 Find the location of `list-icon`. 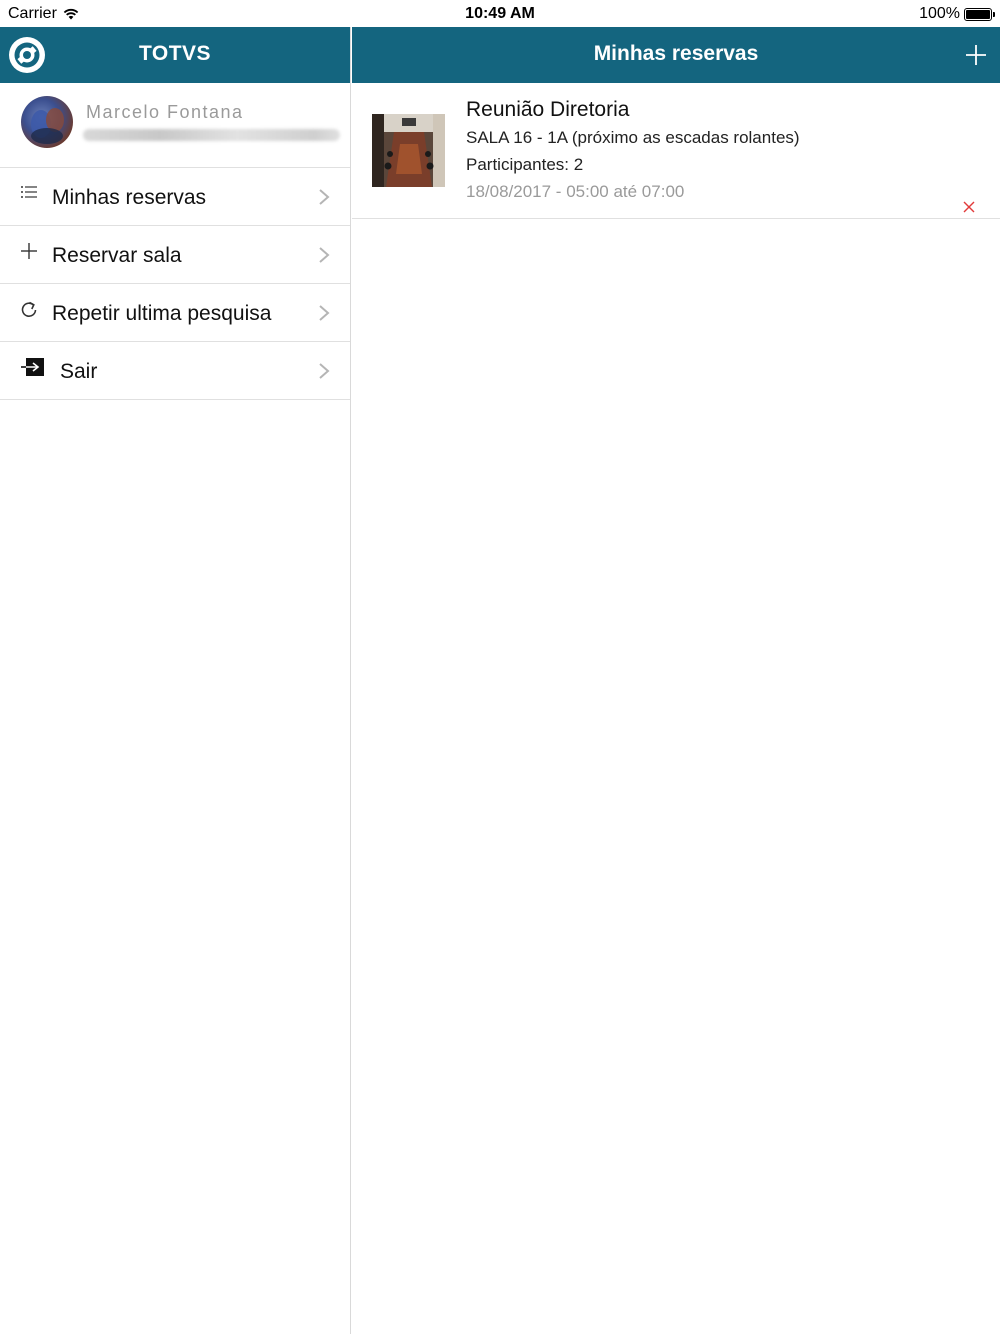

list-icon is located at coordinates (29, 192).